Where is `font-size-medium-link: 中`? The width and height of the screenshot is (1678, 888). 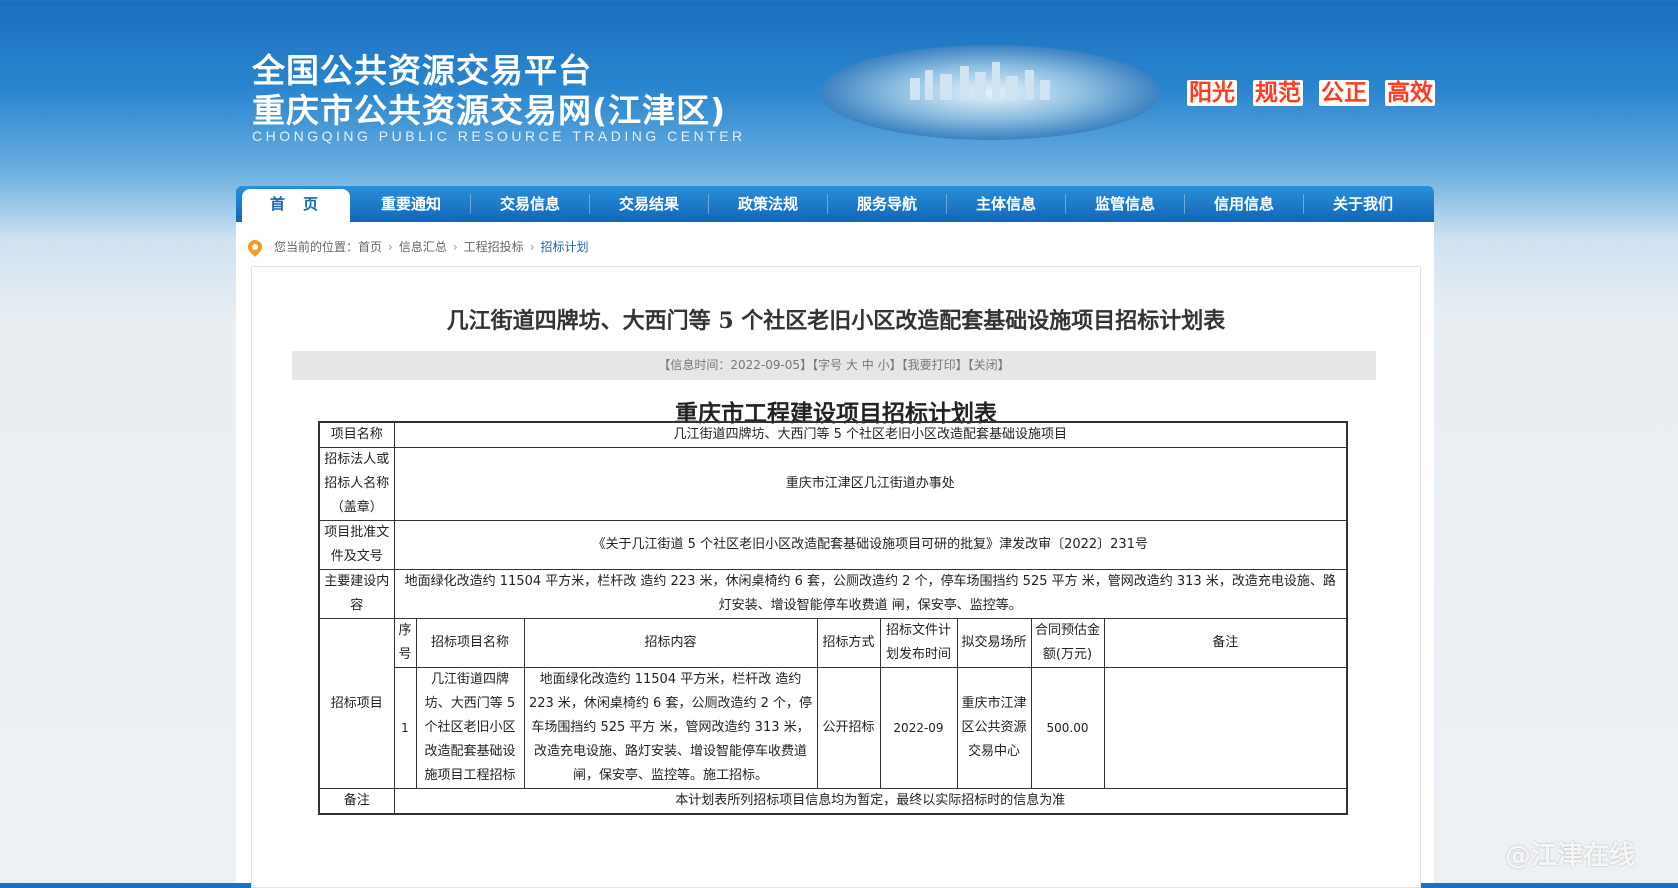
font-size-medium-link: 中 is located at coordinates (868, 365).